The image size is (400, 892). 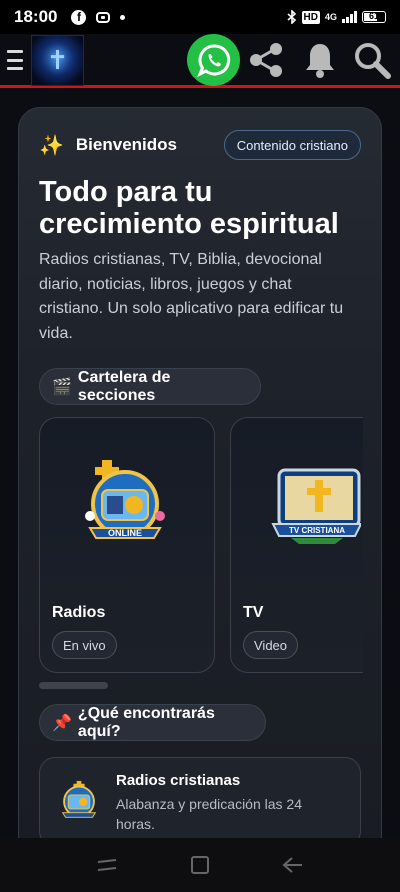 I want to click on whatsapp-button, so click(x=213, y=60).